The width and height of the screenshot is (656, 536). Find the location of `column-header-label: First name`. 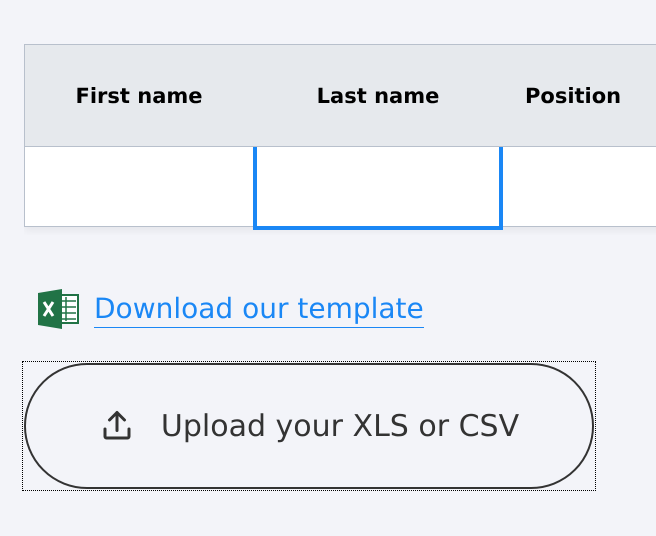

column-header-label: First name is located at coordinates (139, 96).